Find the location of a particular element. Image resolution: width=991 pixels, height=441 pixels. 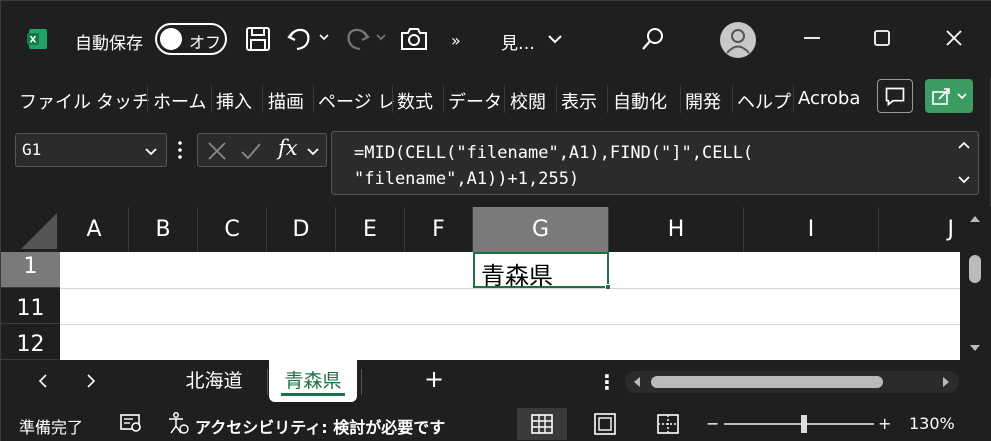

tab-developer: 開発 is located at coordinates (703, 101).